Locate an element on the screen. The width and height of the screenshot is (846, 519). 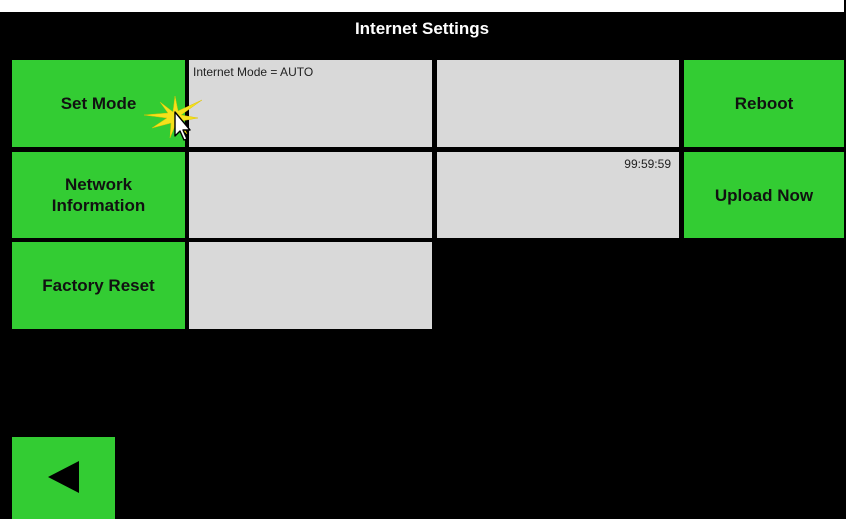
timer-value: 99:59:59 is located at coordinates (647, 164).